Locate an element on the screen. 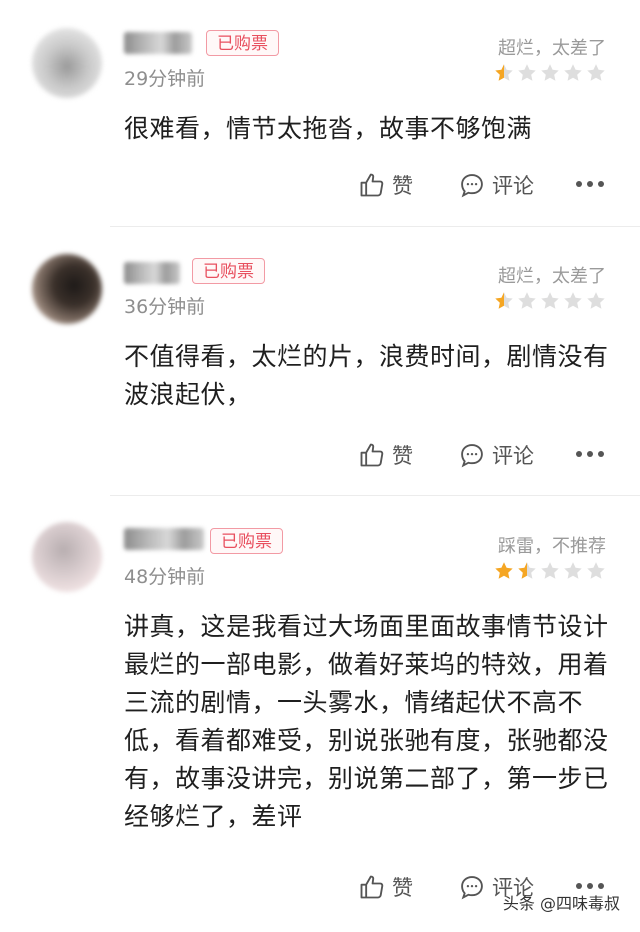 This screenshot has width=640, height=932. rating-verdict: 踩雷，不推荐 is located at coordinates (552, 546).